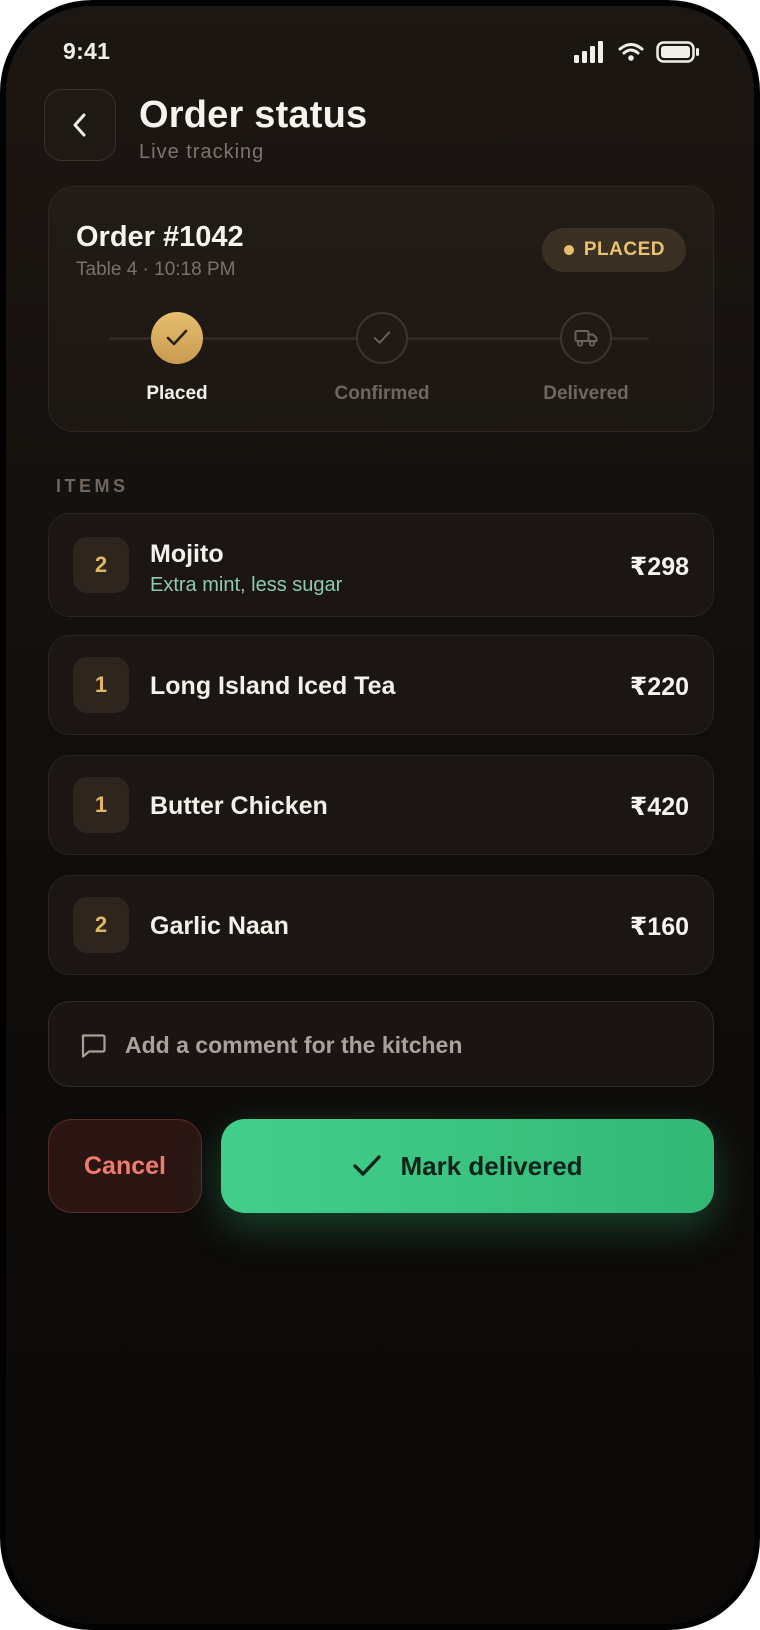  Describe the element at coordinates (160, 237) in the screenshot. I see `order-number: Order #1042` at that location.